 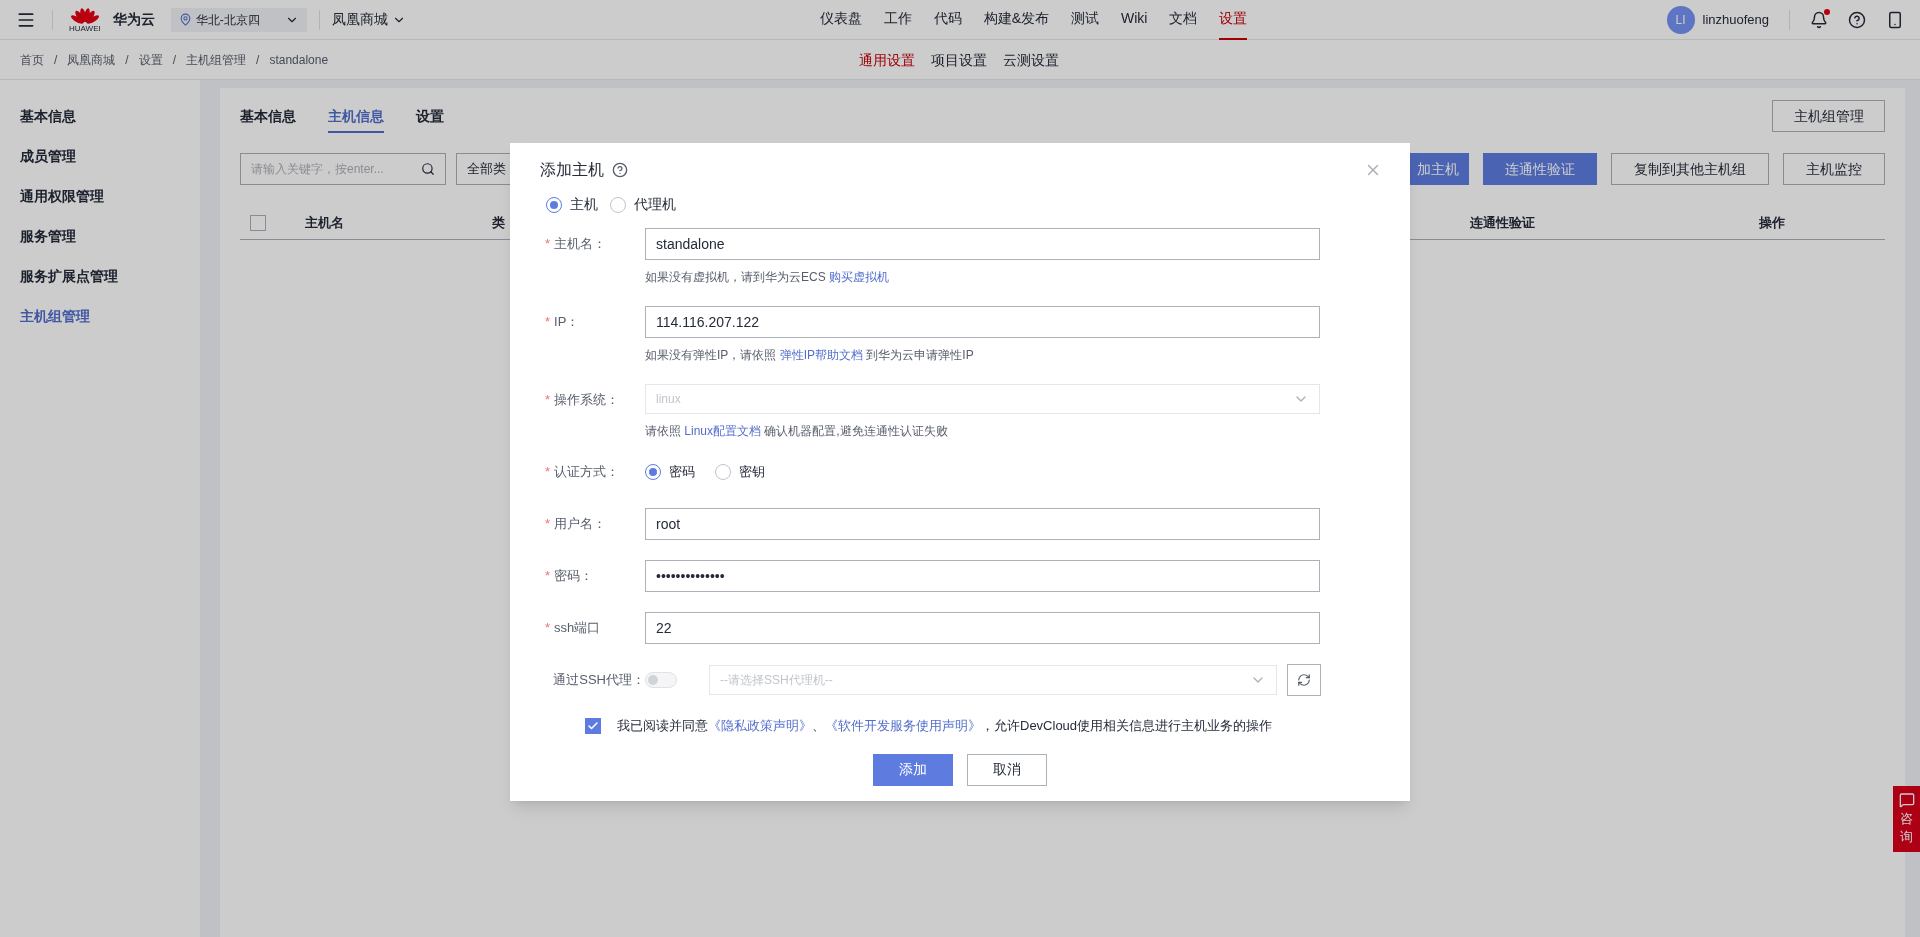 What do you see at coordinates (1690, 169) in the screenshot?
I see `toolbar-button: 复制到其他主机组` at bounding box center [1690, 169].